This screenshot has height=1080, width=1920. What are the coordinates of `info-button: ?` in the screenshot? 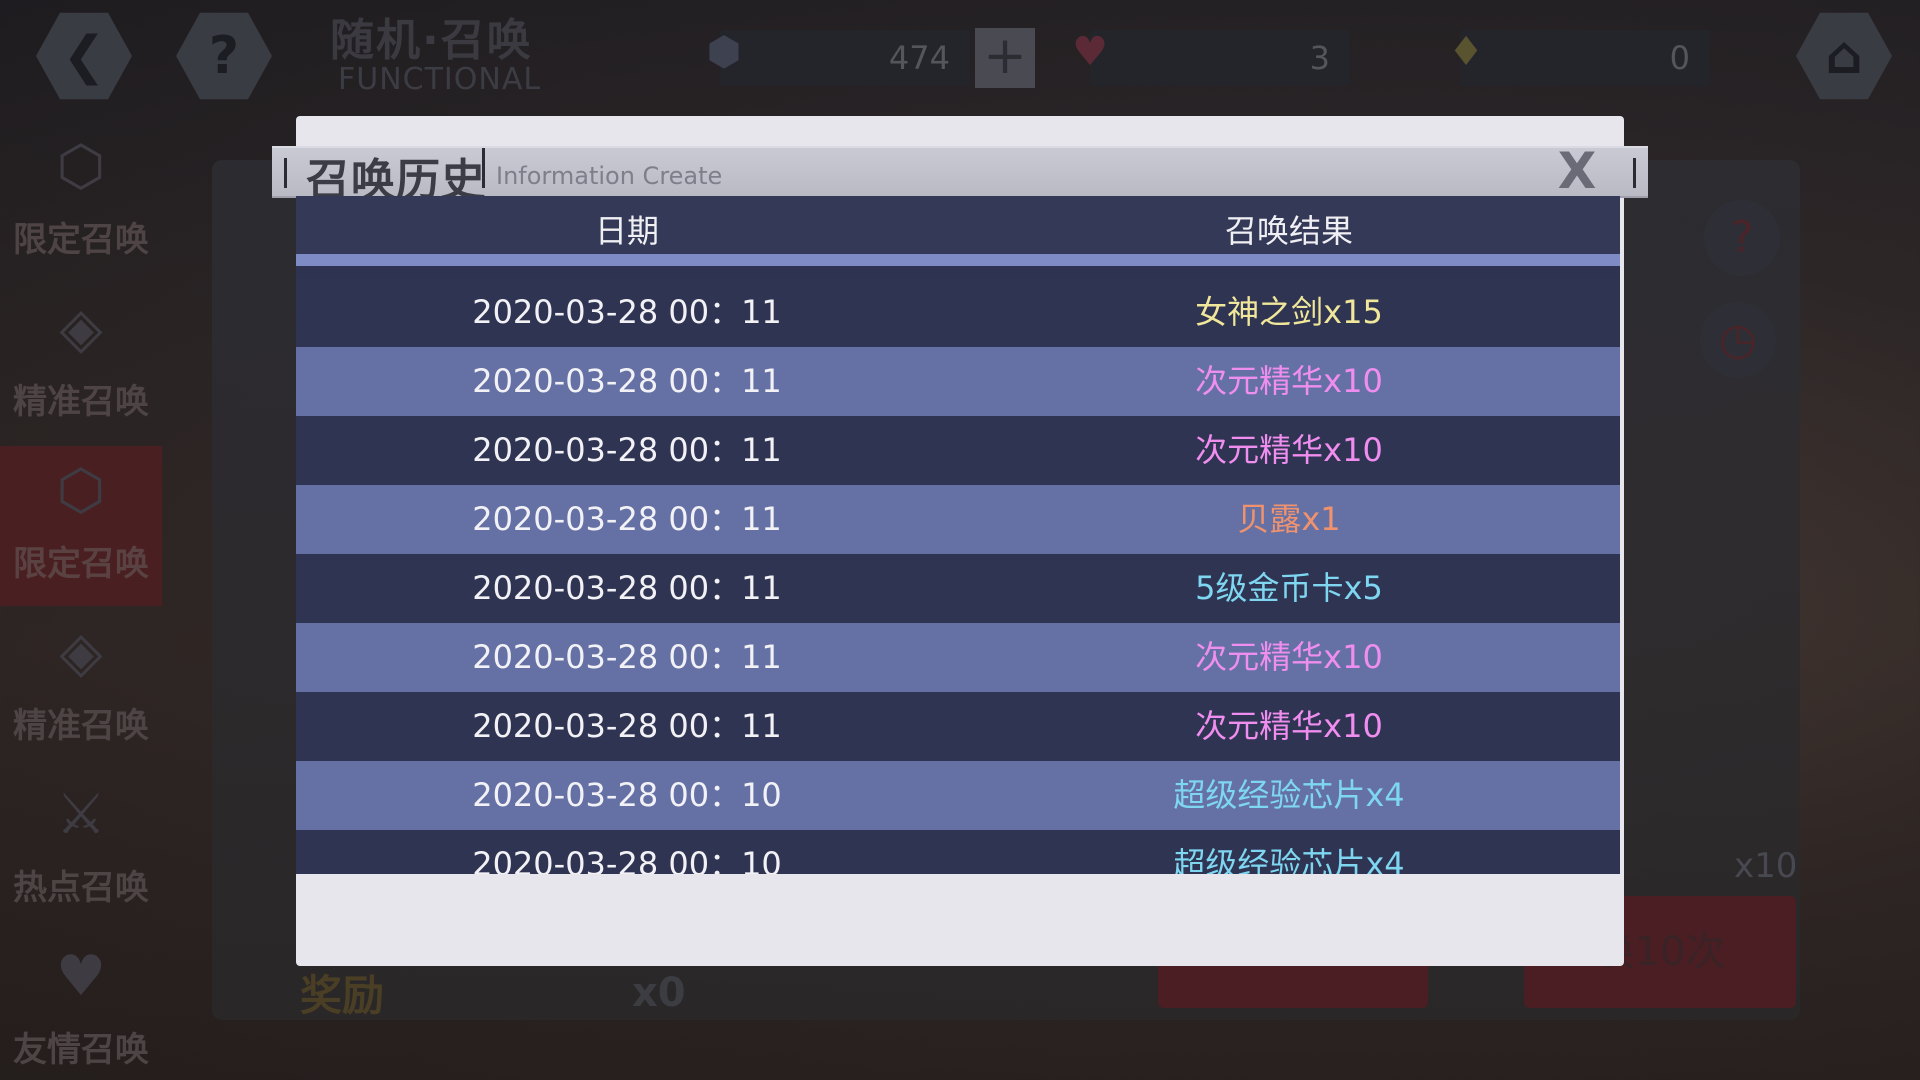 It's located at (1742, 238).